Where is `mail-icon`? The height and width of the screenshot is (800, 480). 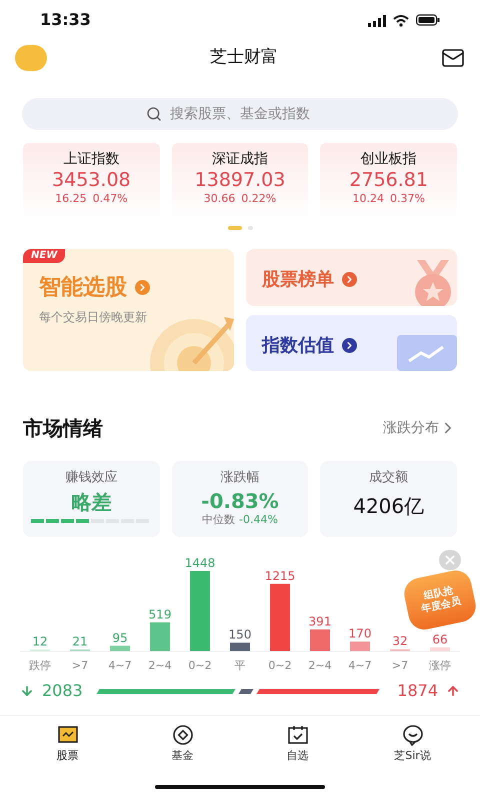
mail-icon is located at coordinates (453, 58).